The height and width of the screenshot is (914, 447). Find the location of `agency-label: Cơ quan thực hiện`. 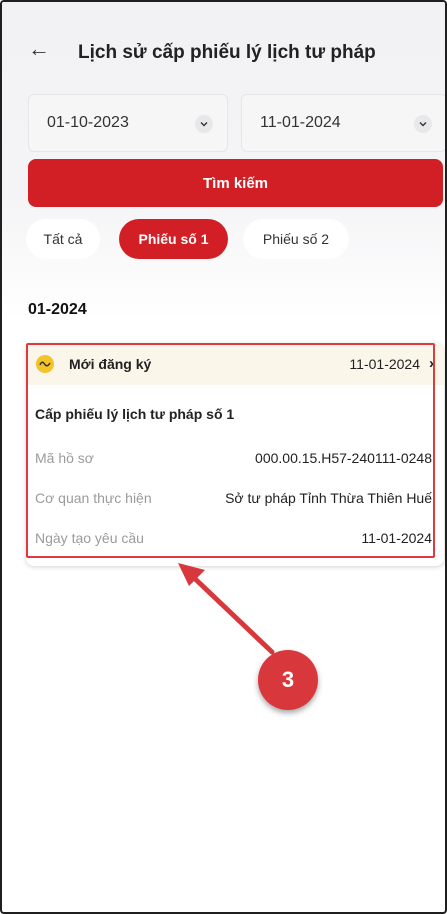

agency-label: Cơ quan thực hiện is located at coordinates (93, 498).